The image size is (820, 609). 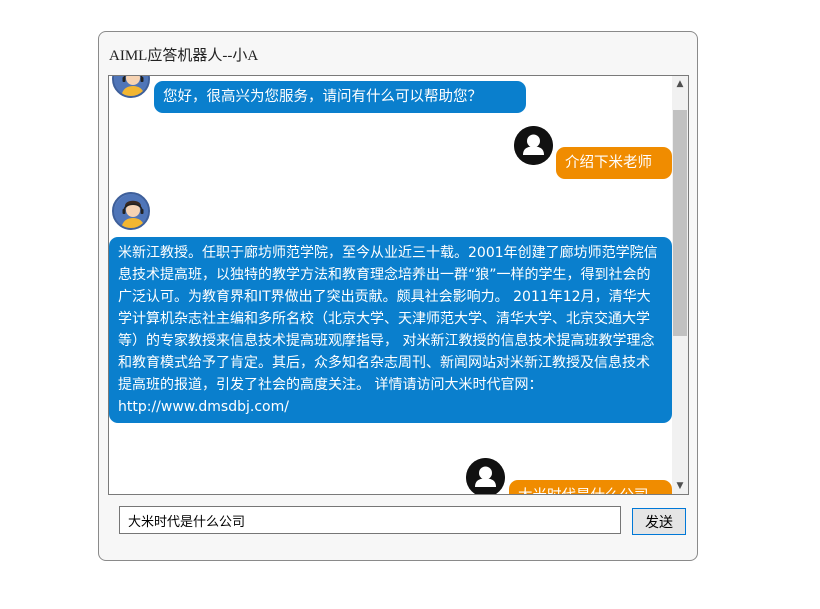 I want to click on scroll-up-arrow-icon: ▲, so click(x=680, y=84).